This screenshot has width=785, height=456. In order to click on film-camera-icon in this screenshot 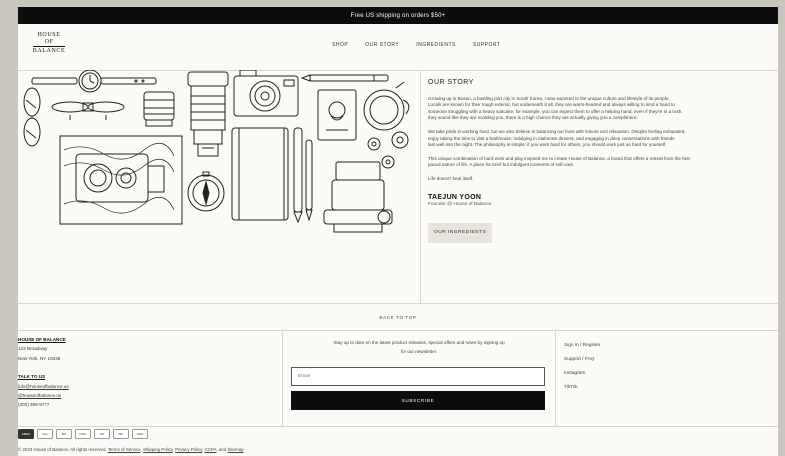, I will do `click(358, 197)`.